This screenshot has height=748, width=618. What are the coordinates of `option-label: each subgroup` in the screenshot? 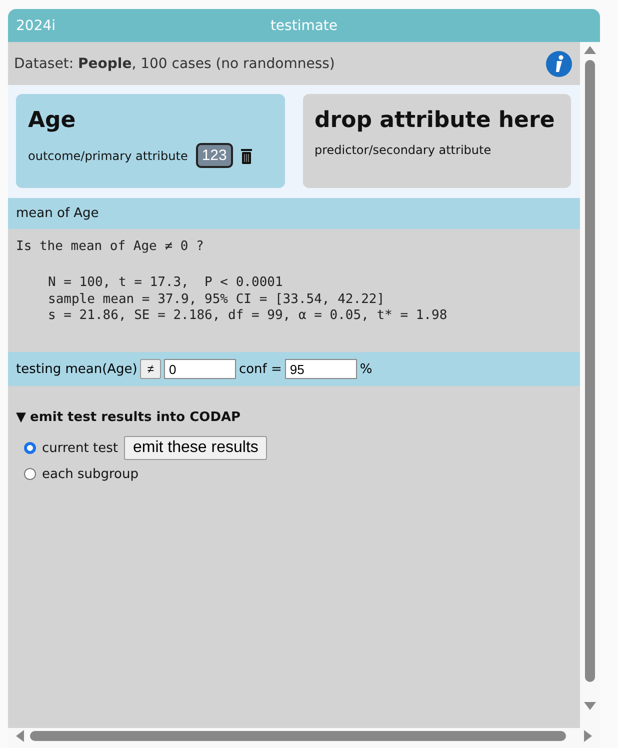 It's located at (90, 474).